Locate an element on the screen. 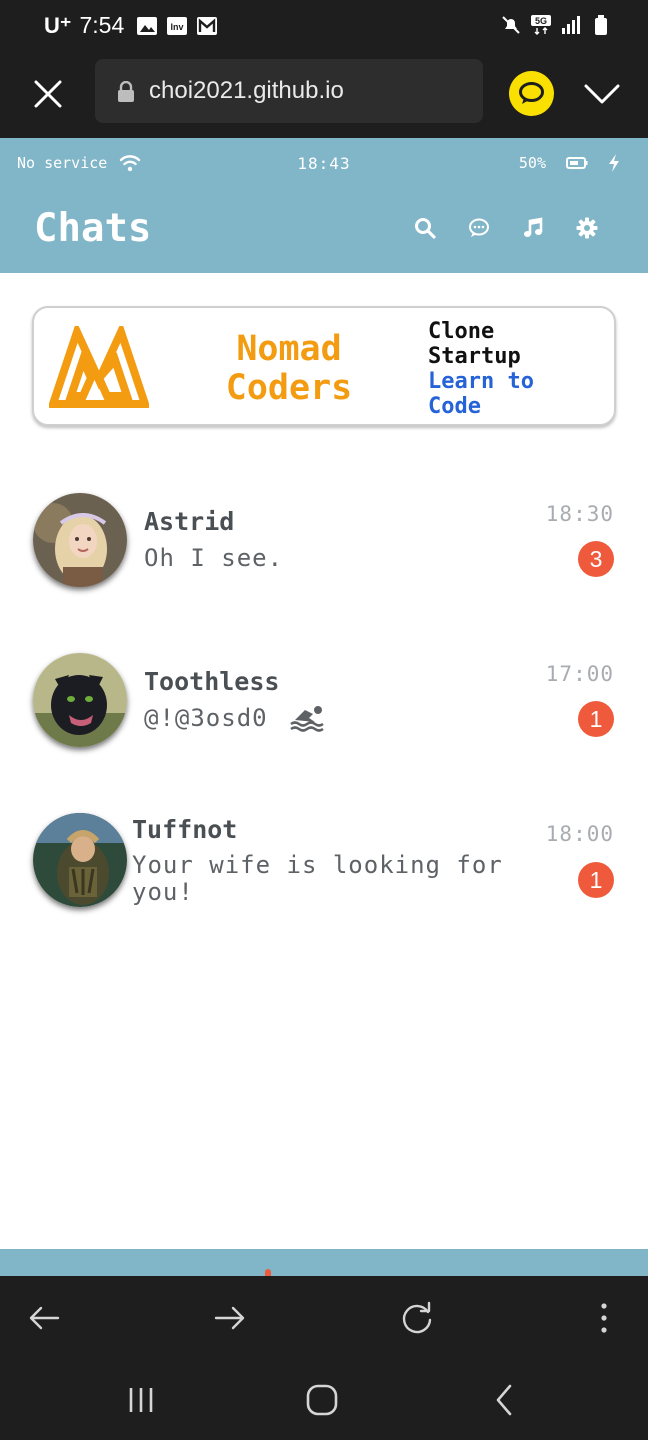  chevron-down-icon is located at coordinates (602, 94).